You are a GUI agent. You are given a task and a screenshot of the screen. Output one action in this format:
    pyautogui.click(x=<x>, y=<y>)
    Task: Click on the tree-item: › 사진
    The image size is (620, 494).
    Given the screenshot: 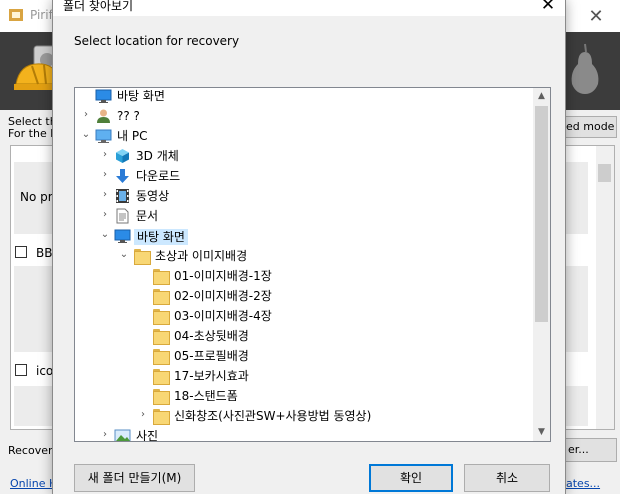 What is the action you would take?
    pyautogui.click(x=305, y=434)
    